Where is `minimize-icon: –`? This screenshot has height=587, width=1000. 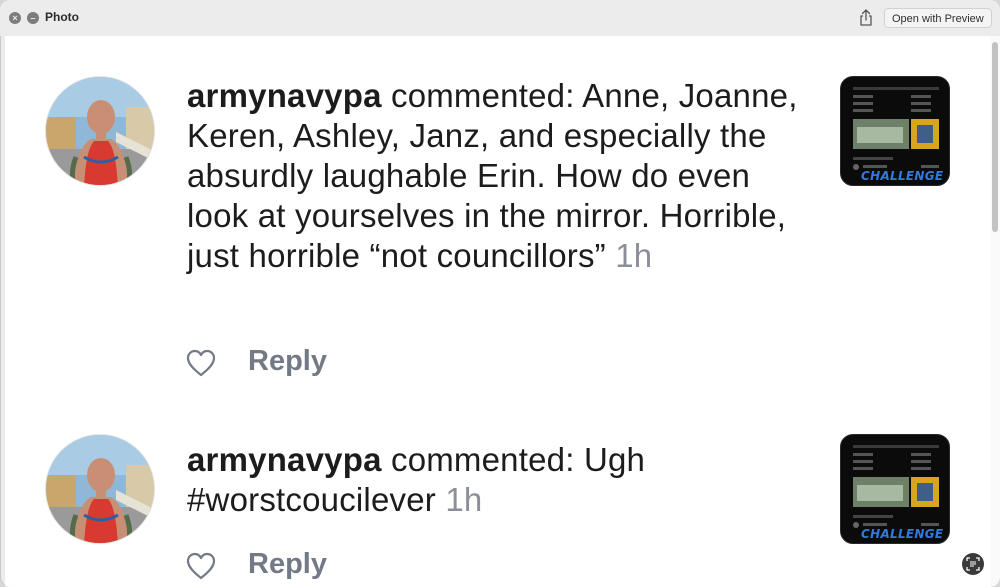
minimize-icon: – is located at coordinates (33, 17).